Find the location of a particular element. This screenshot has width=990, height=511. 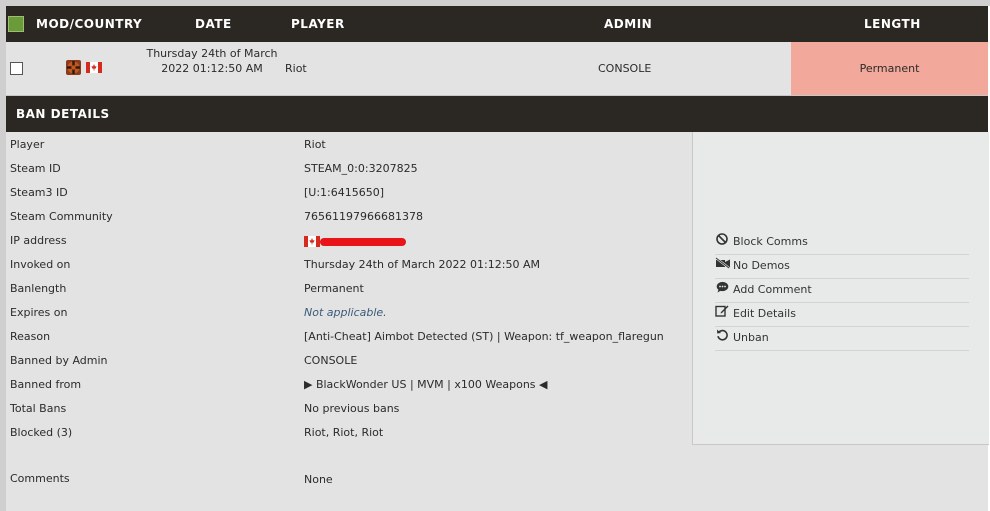

add-comment-button: Add Comment is located at coordinates (842, 291).